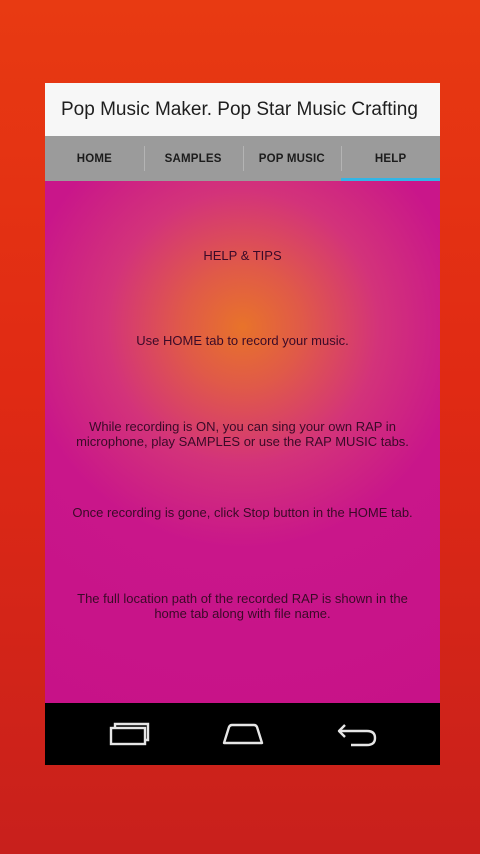 The width and height of the screenshot is (480, 854). I want to click on action-bar: Pop Music Maker. Pop Star Music Crafting, so click(242, 109).